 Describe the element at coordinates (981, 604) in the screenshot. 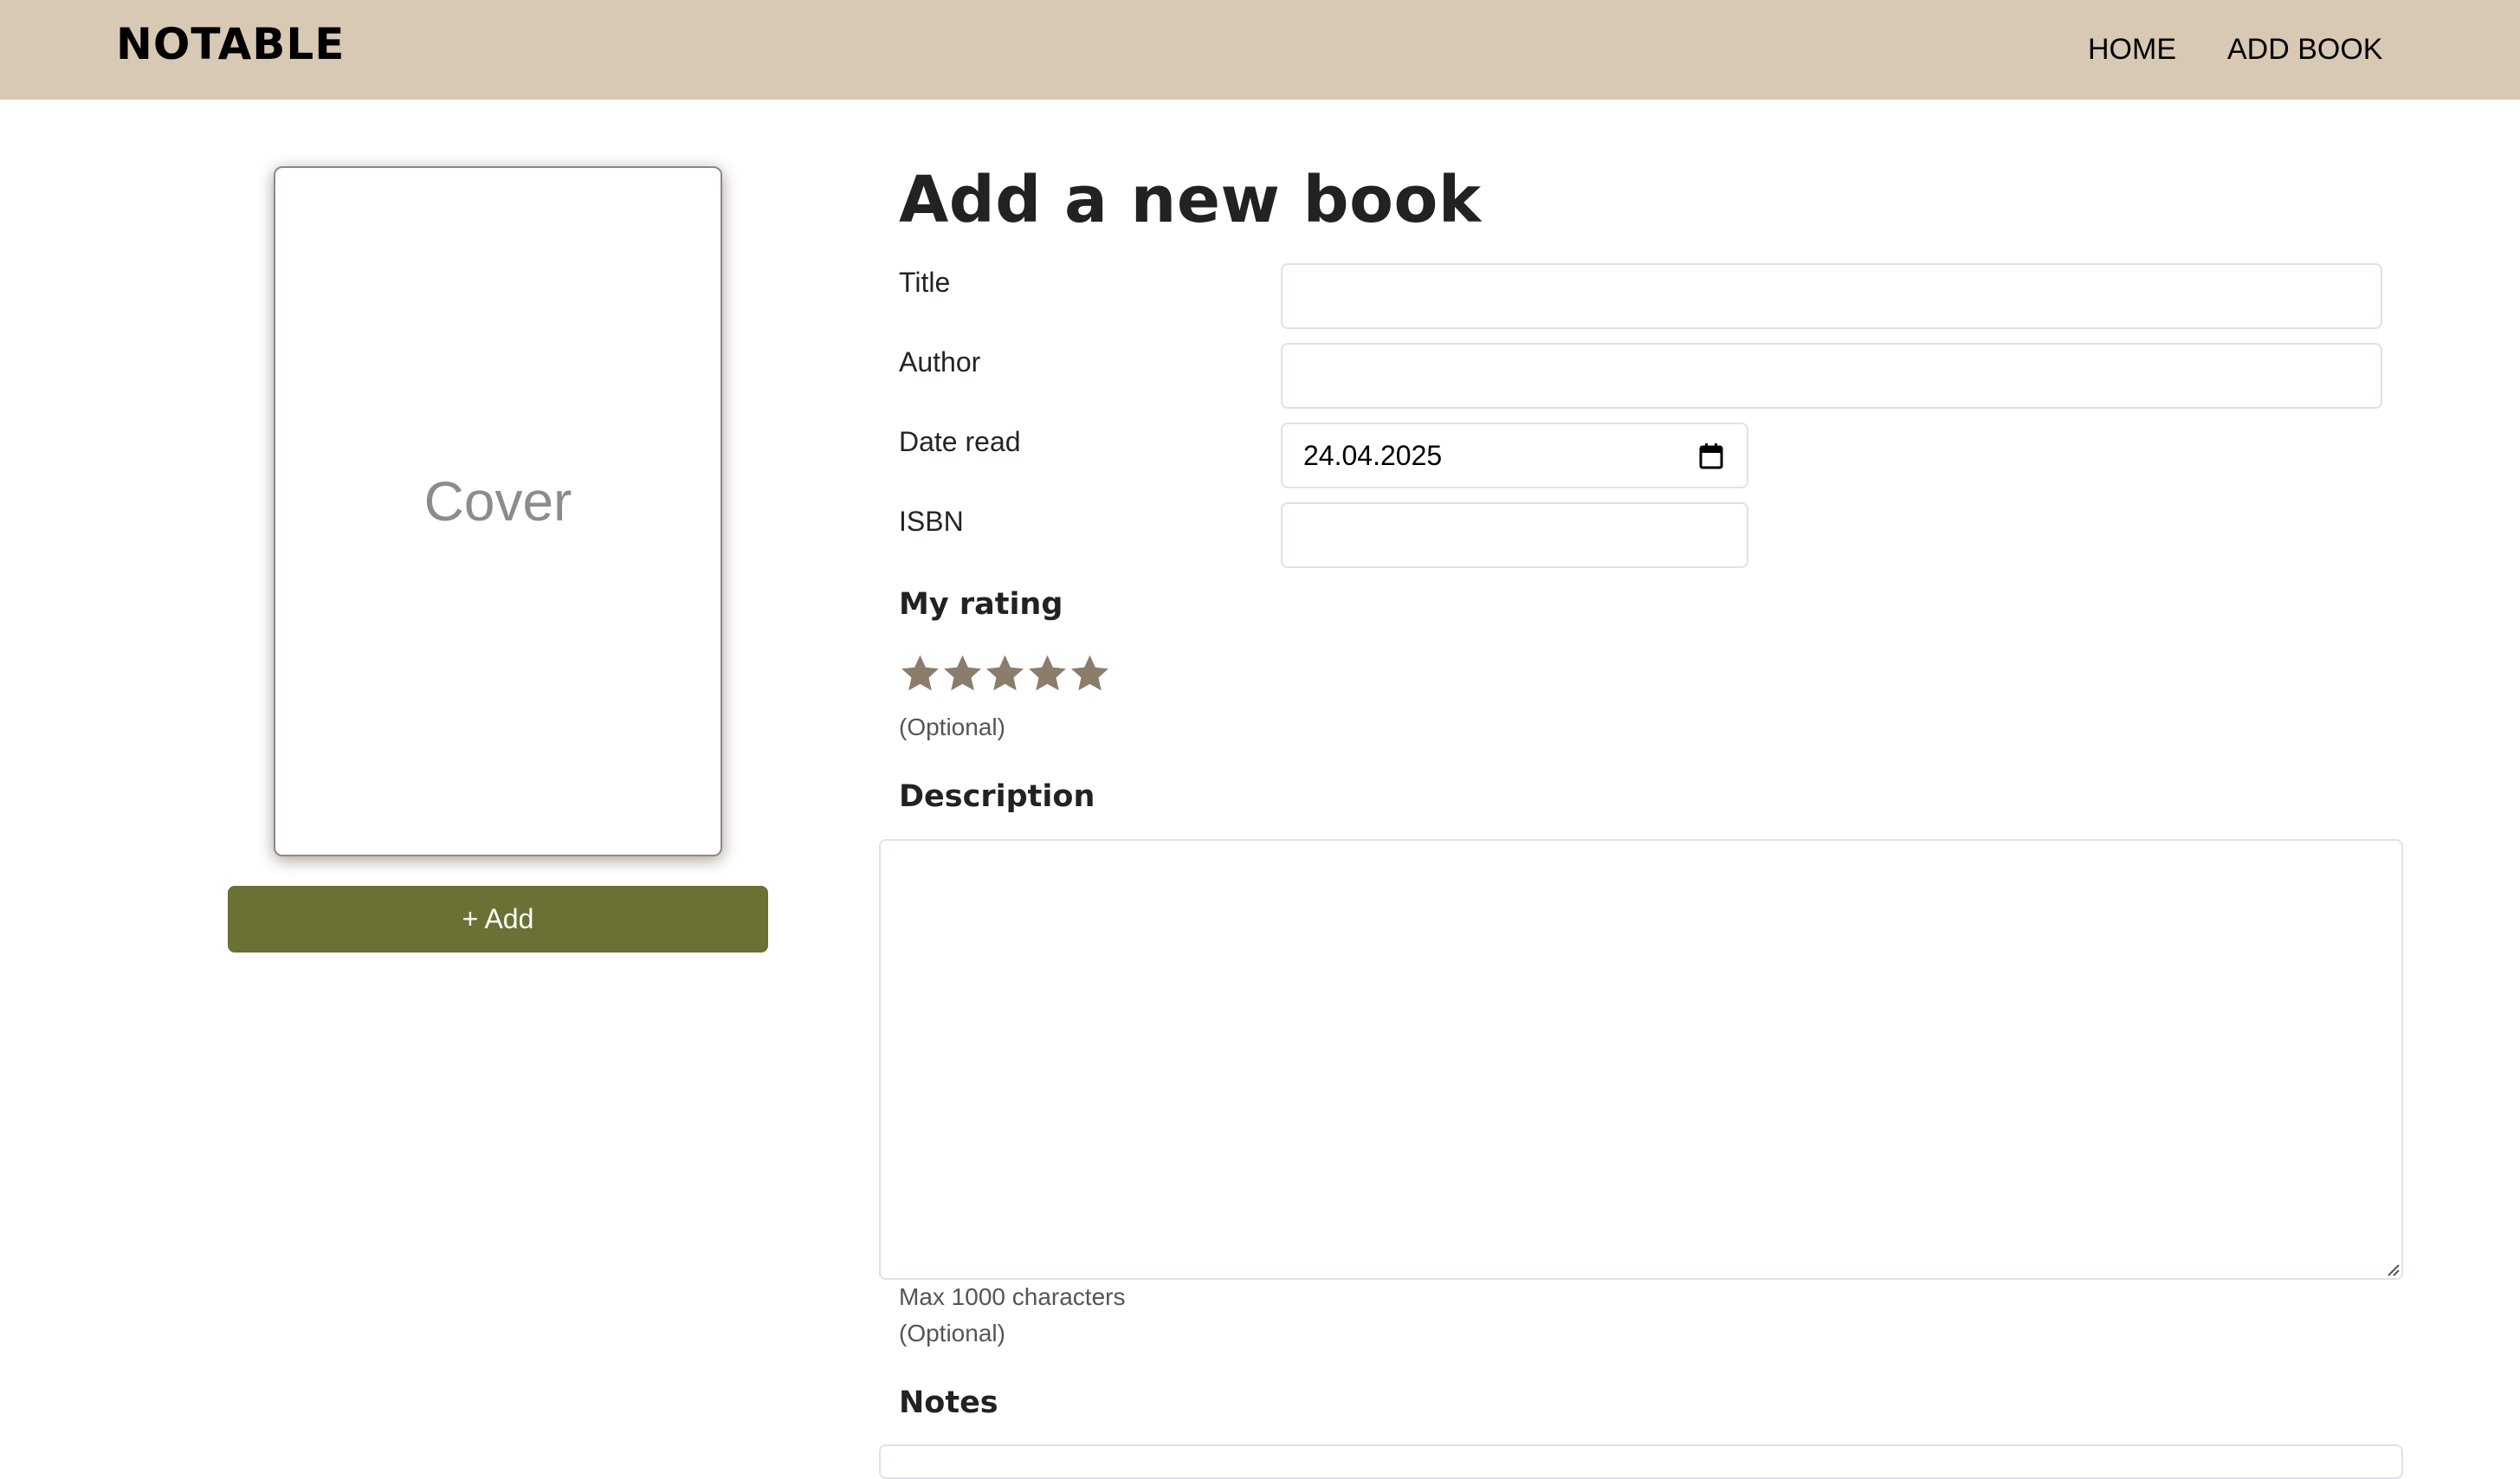

I see `rating-heading: My rating` at that location.